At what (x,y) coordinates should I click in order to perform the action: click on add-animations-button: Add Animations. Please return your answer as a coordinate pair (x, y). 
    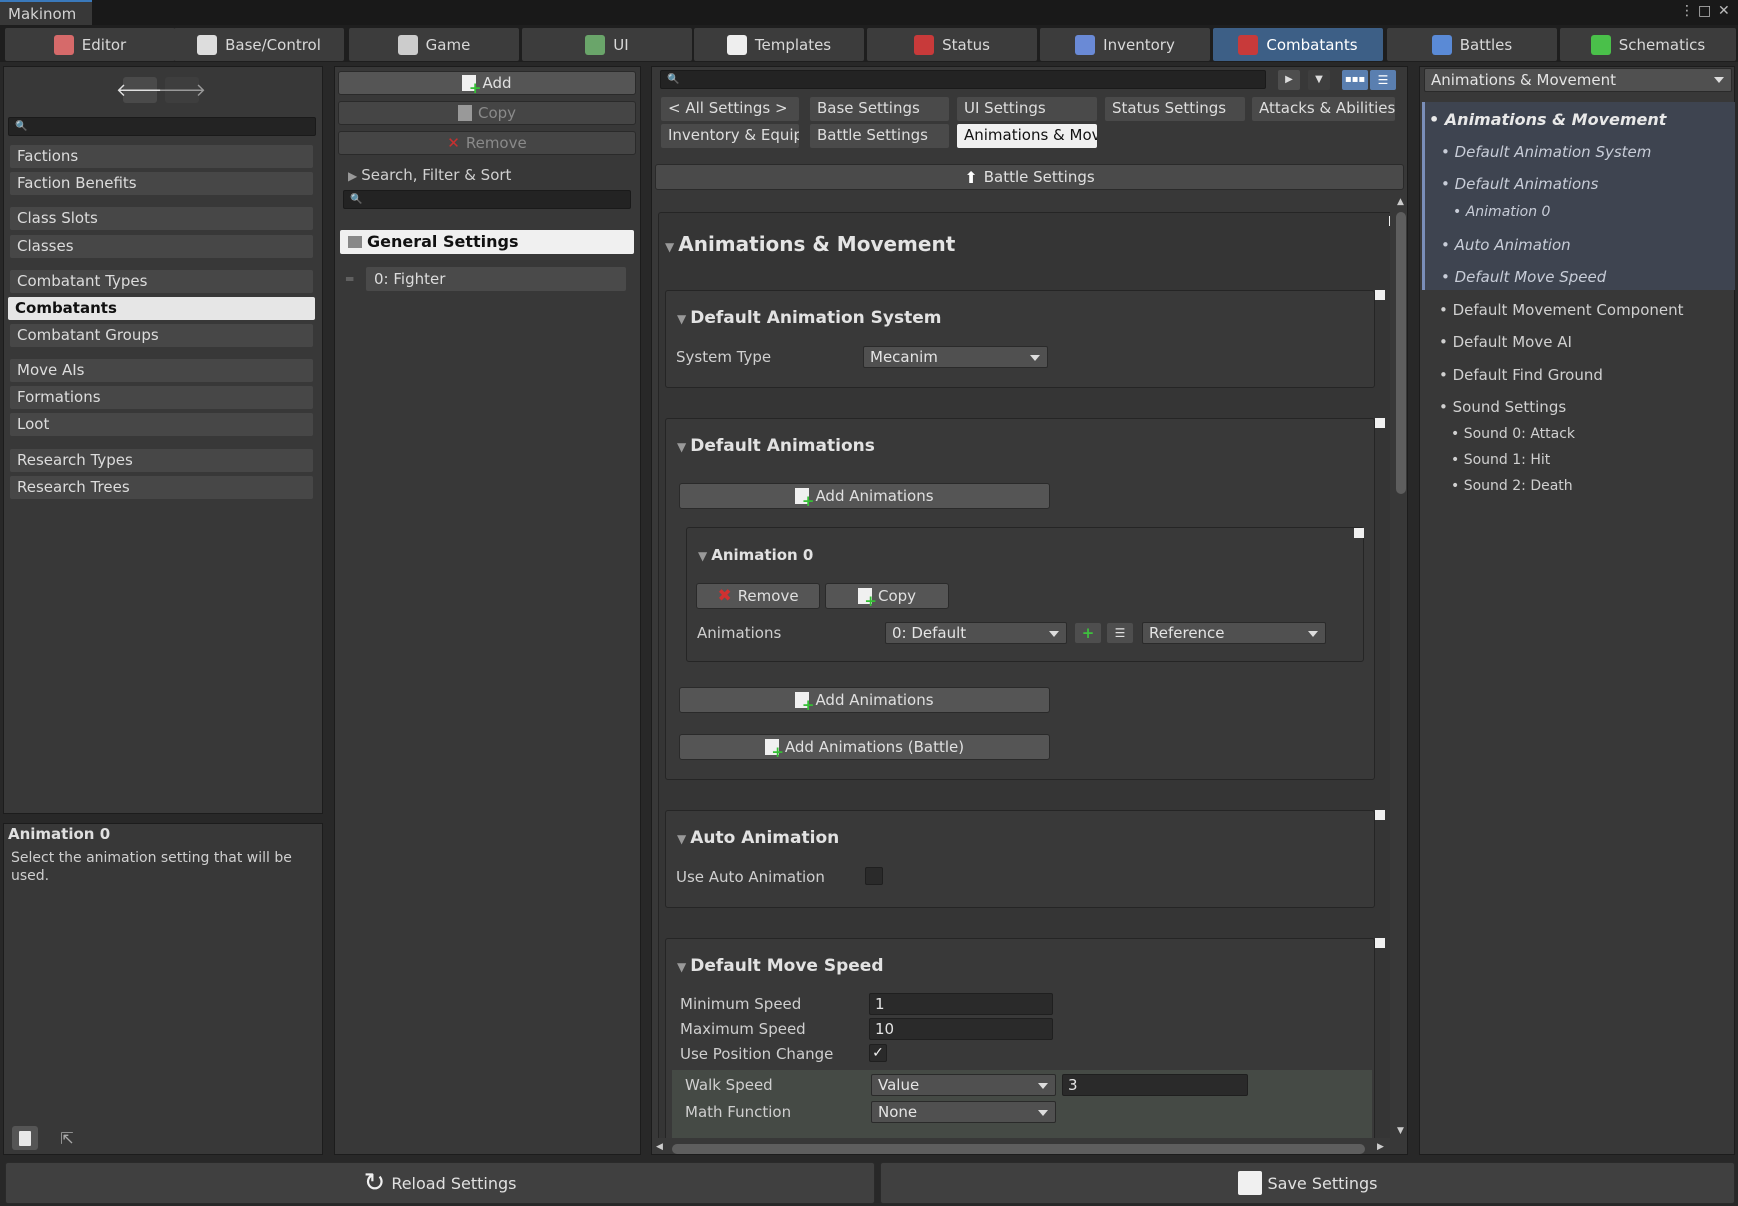
    Looking at the image, I should click on (864, 496).